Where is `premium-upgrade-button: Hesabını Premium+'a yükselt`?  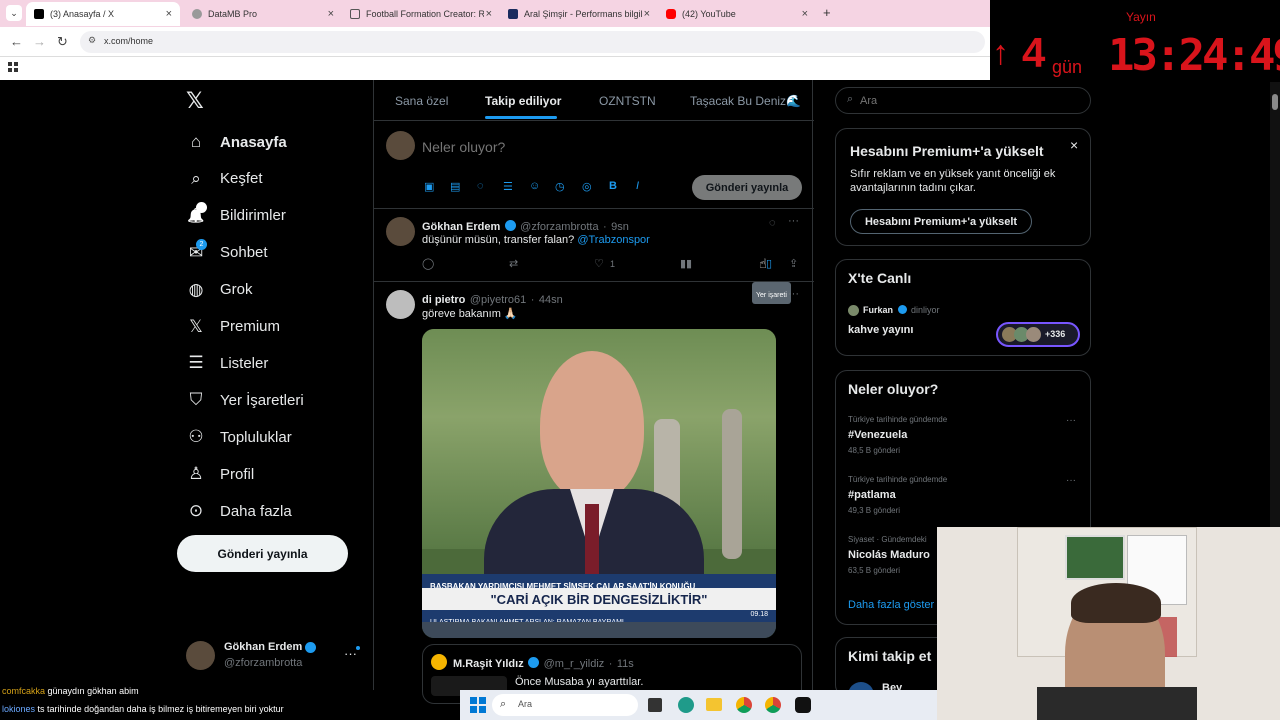 premium-upgrade-button: Hesabını Premium+'a yükselt is located at coordinates (941, 221).